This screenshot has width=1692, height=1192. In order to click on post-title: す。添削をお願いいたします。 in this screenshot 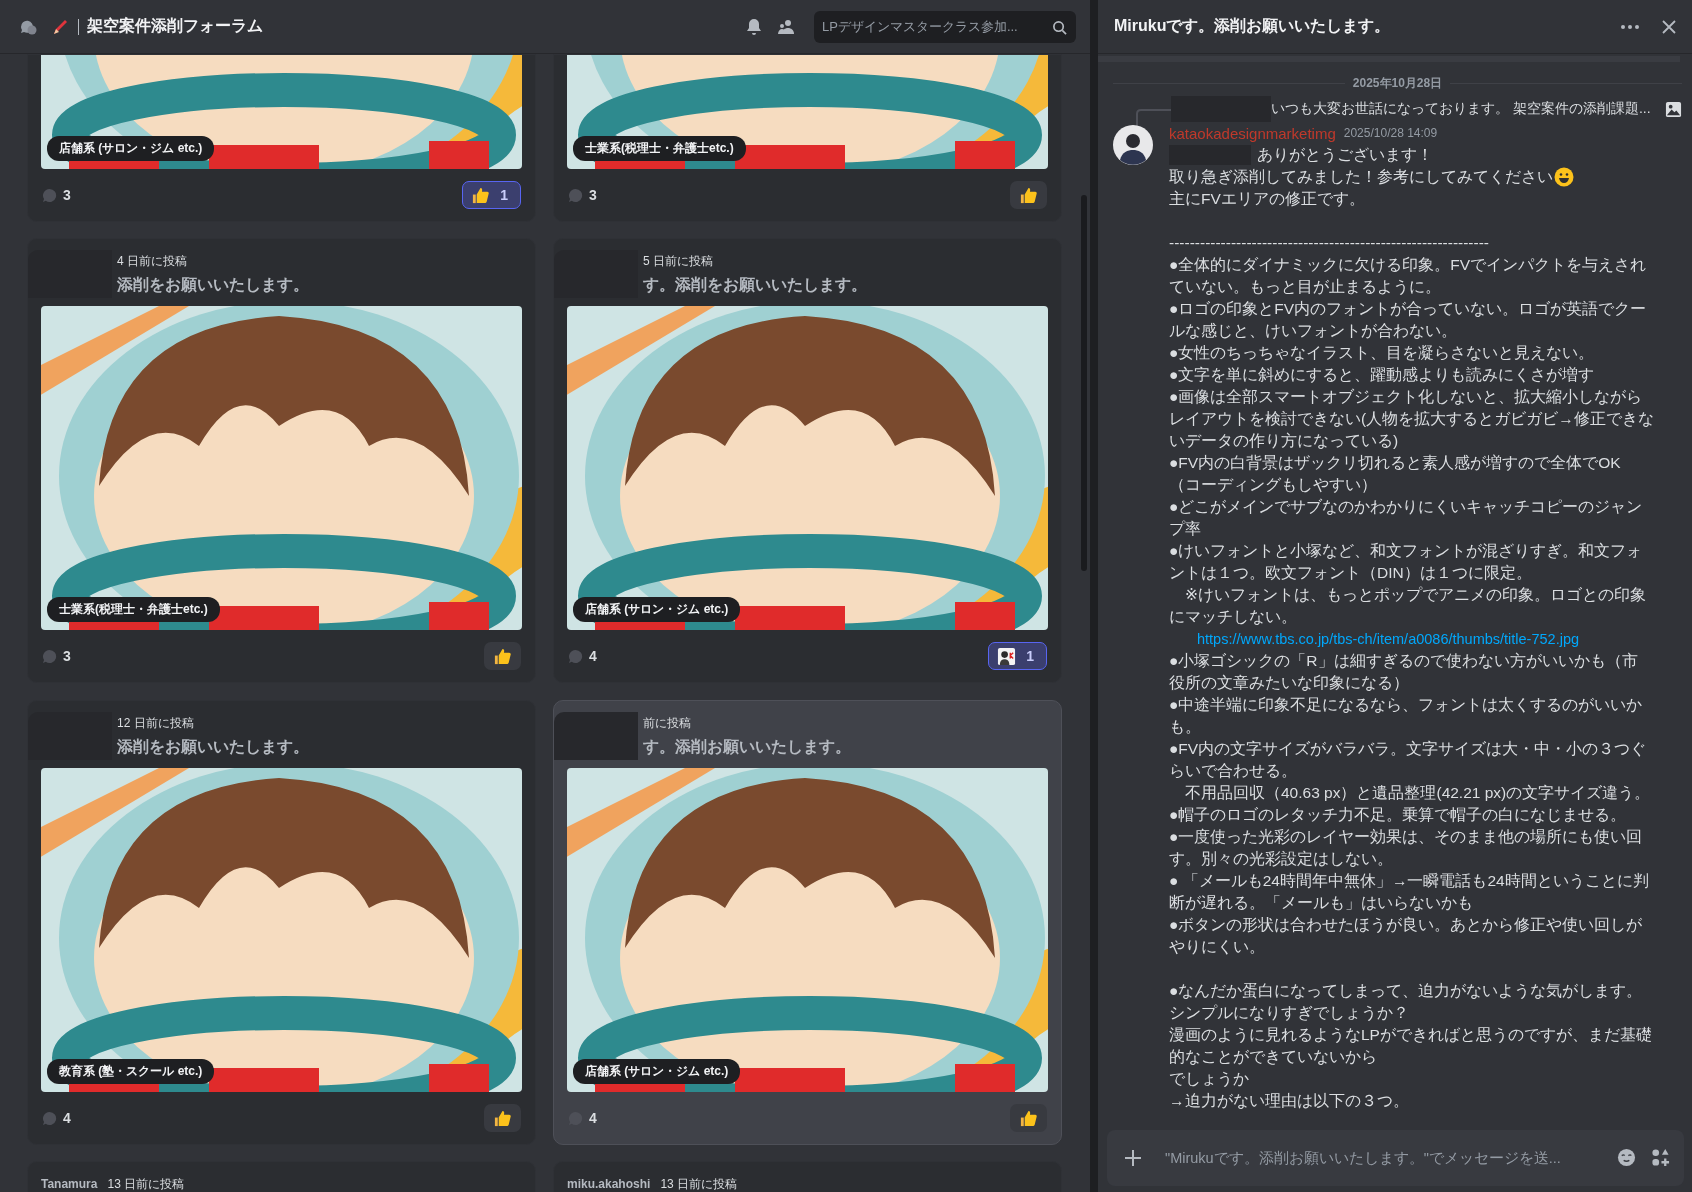, I will do `click(755, 284)`.